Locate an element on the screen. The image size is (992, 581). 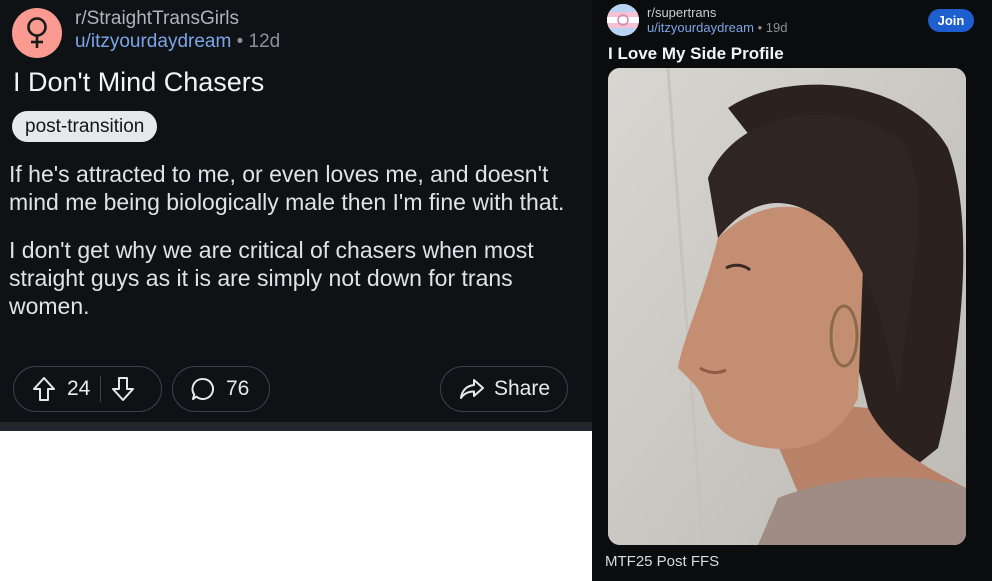
post-flair: post-transition is located at coordinates (85, 126).